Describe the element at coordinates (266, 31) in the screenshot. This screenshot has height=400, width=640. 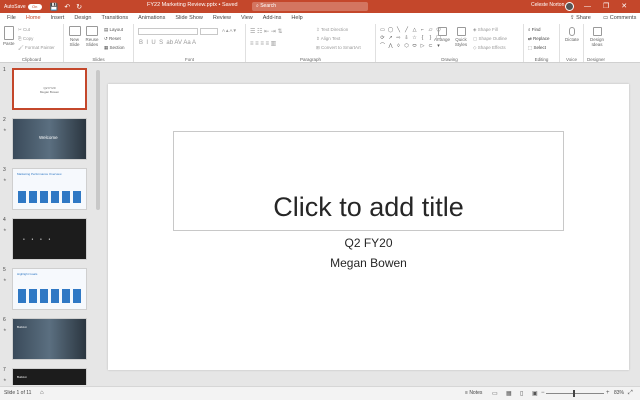
I see `list-buttons: ☰ ☷ ⇤ ⇥ ⇅` at that location.